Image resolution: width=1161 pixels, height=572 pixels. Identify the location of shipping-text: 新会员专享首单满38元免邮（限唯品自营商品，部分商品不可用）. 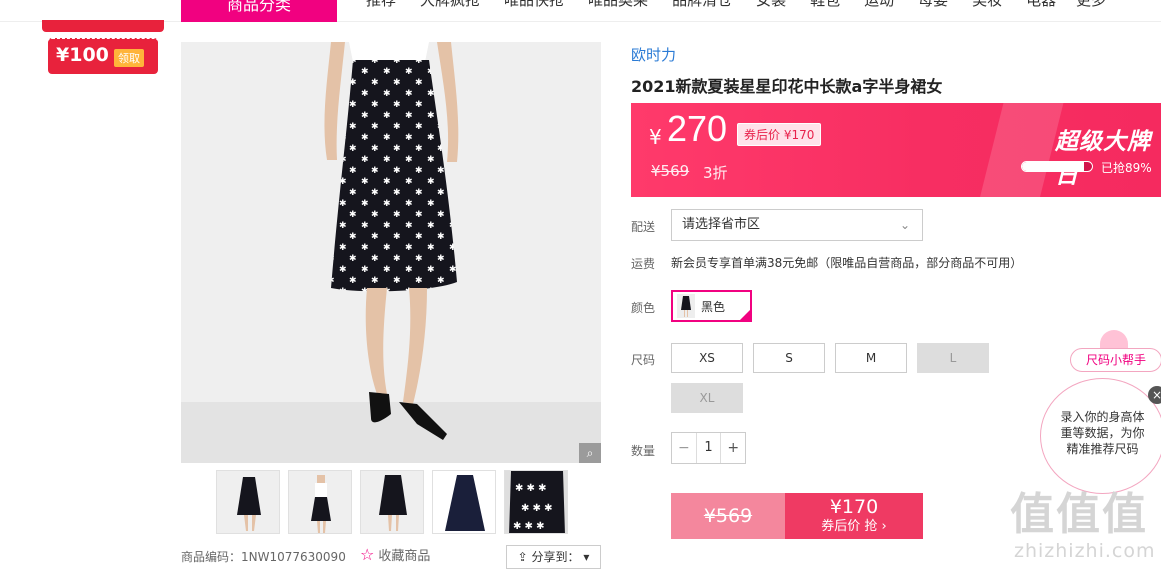
(847, 263).